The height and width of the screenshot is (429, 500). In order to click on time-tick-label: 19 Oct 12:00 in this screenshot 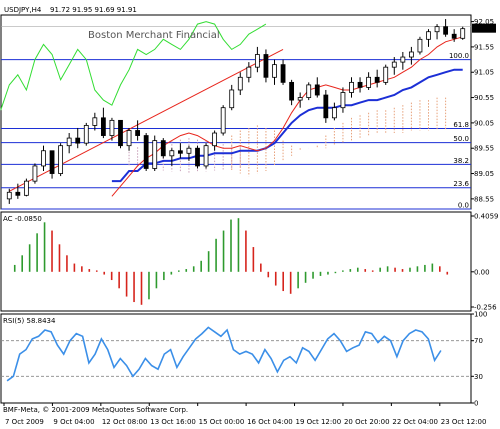, I will do `click(319, 422)`.